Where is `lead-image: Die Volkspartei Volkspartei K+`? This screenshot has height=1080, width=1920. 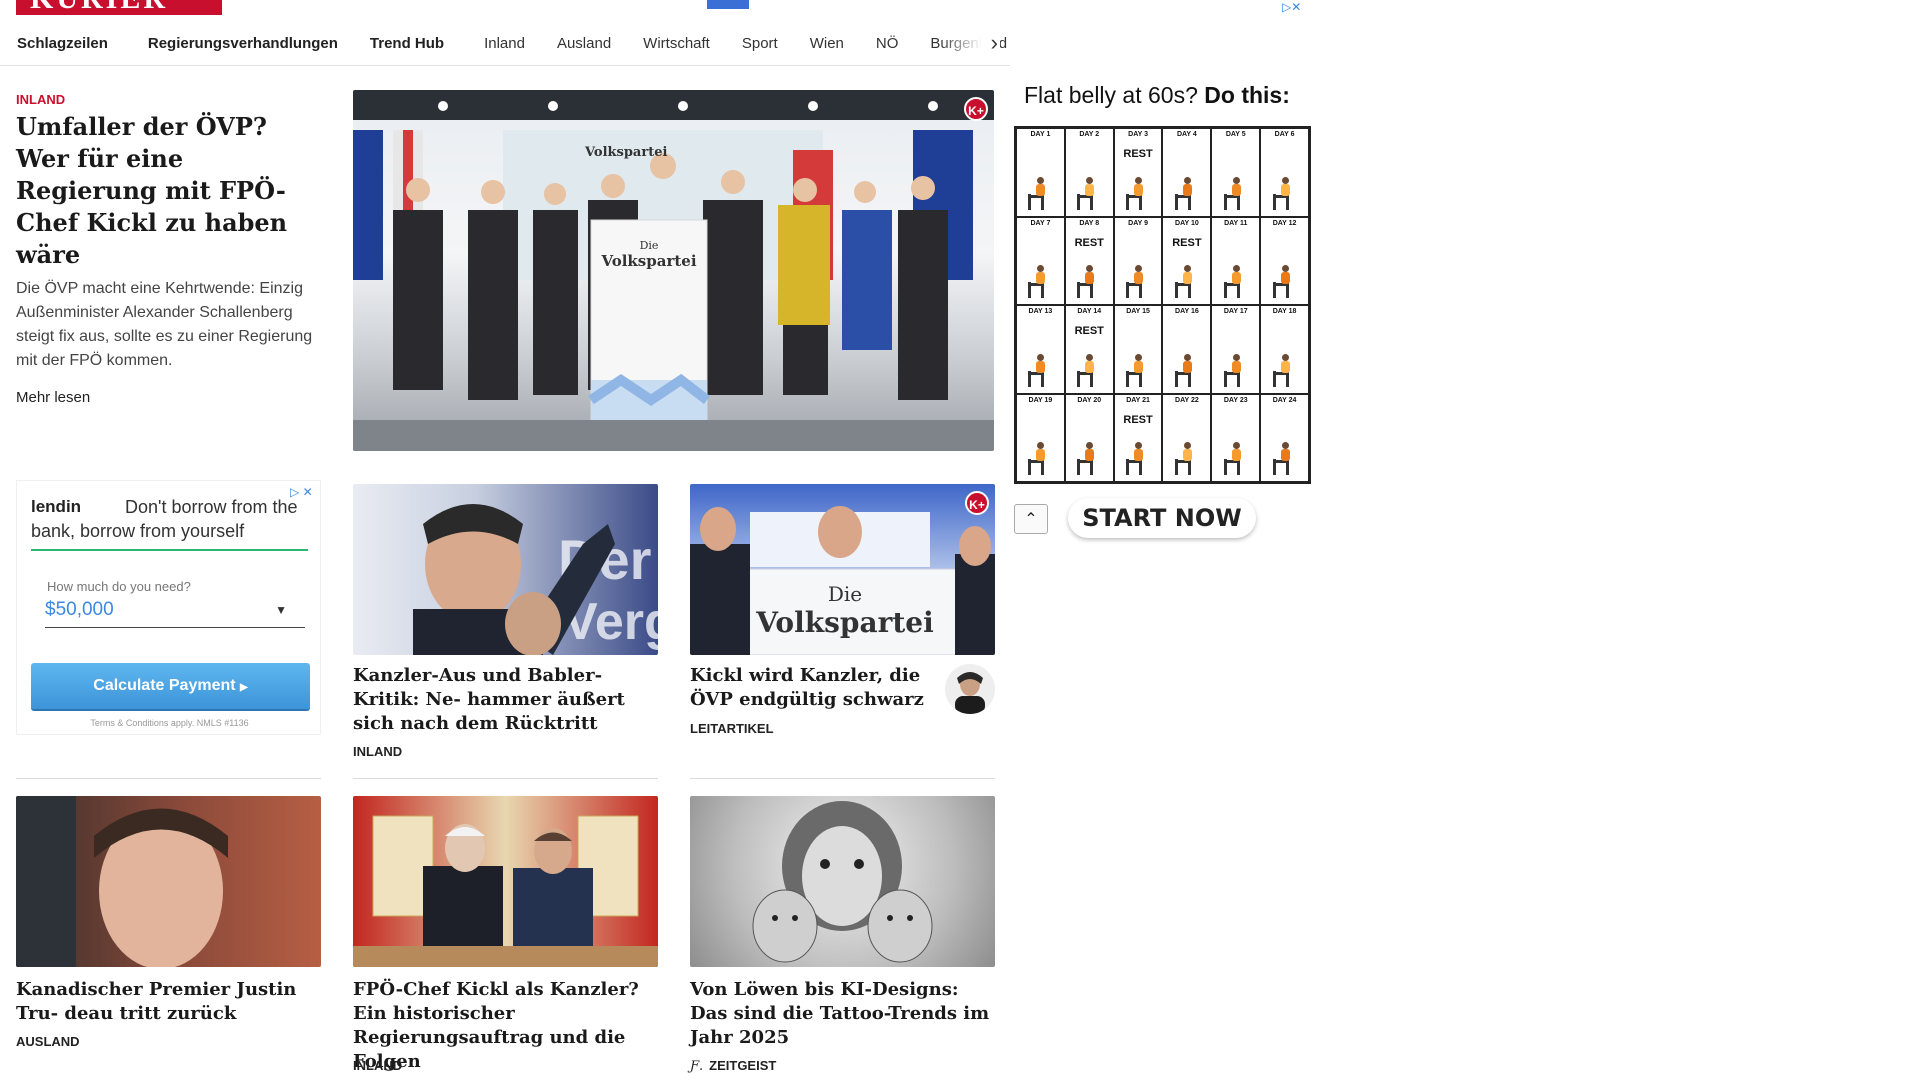
lead-image: Die Volkspartei Volkspartei K+ is located at coordinates (673, 270).